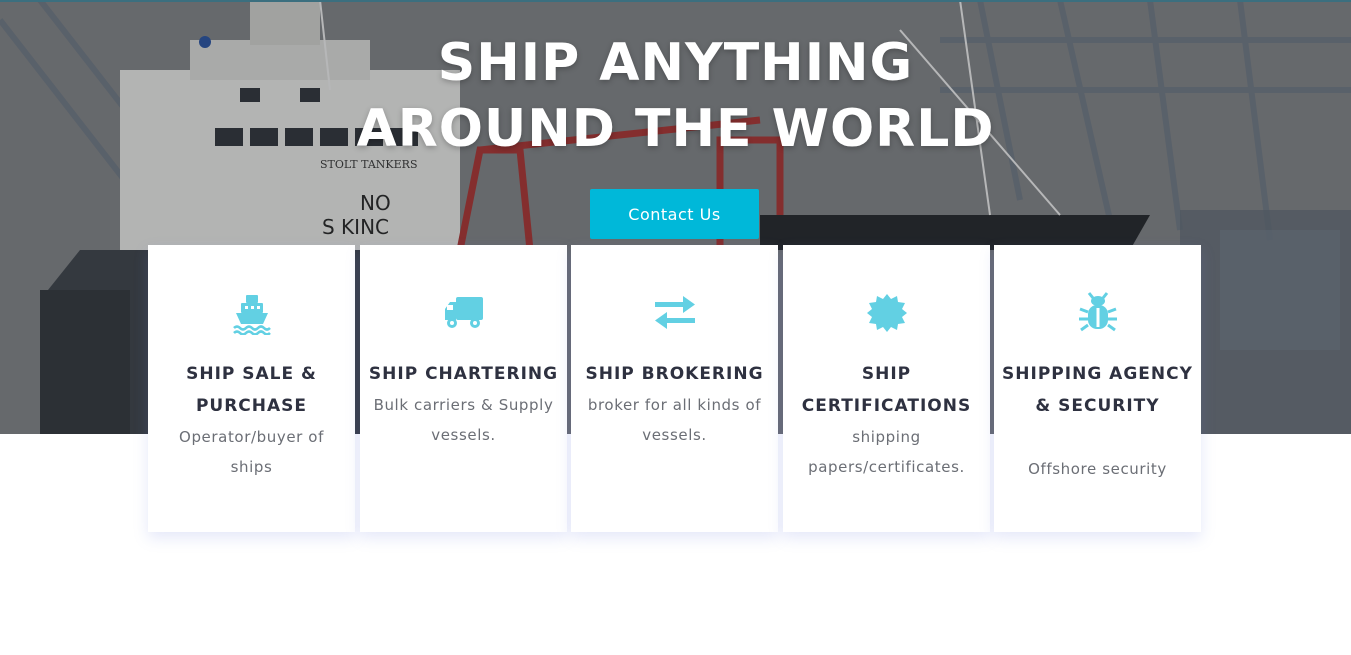 This screenshot has height=655, width=1351. What do you see at coordinates (674, 214) in the screenshot?
I see `contact-us-button: Contact Us` at bounding box center [674, 214].